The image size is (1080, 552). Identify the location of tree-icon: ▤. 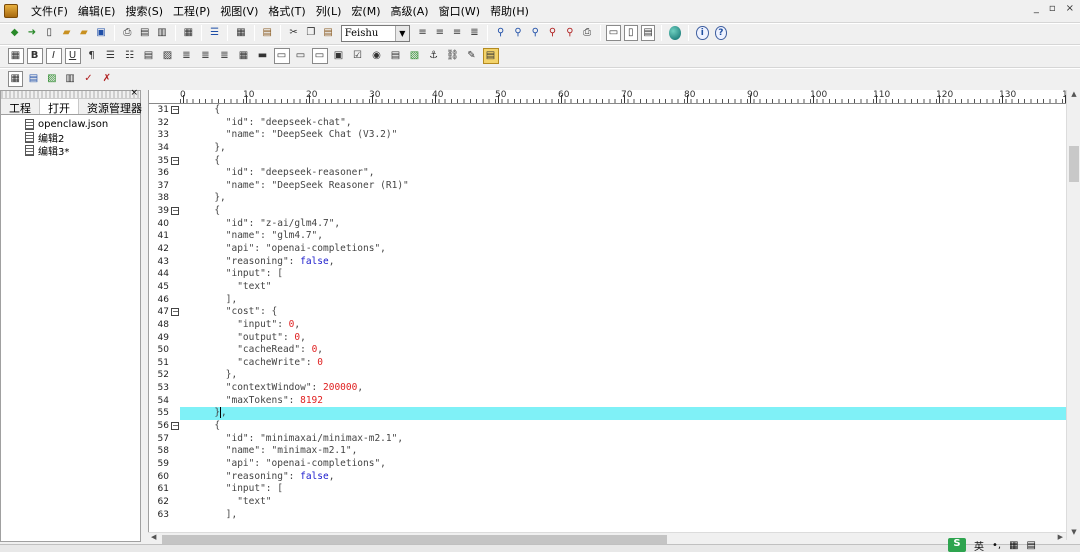
(33, 79).